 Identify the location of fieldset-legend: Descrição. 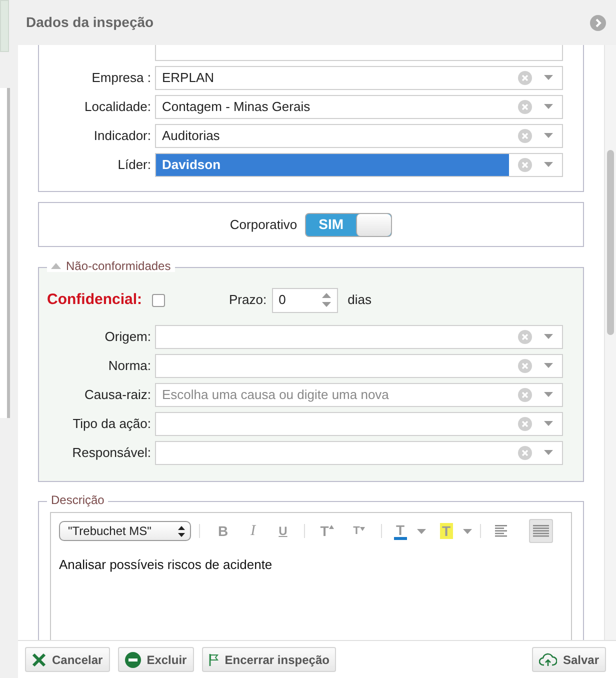
(77, 500).